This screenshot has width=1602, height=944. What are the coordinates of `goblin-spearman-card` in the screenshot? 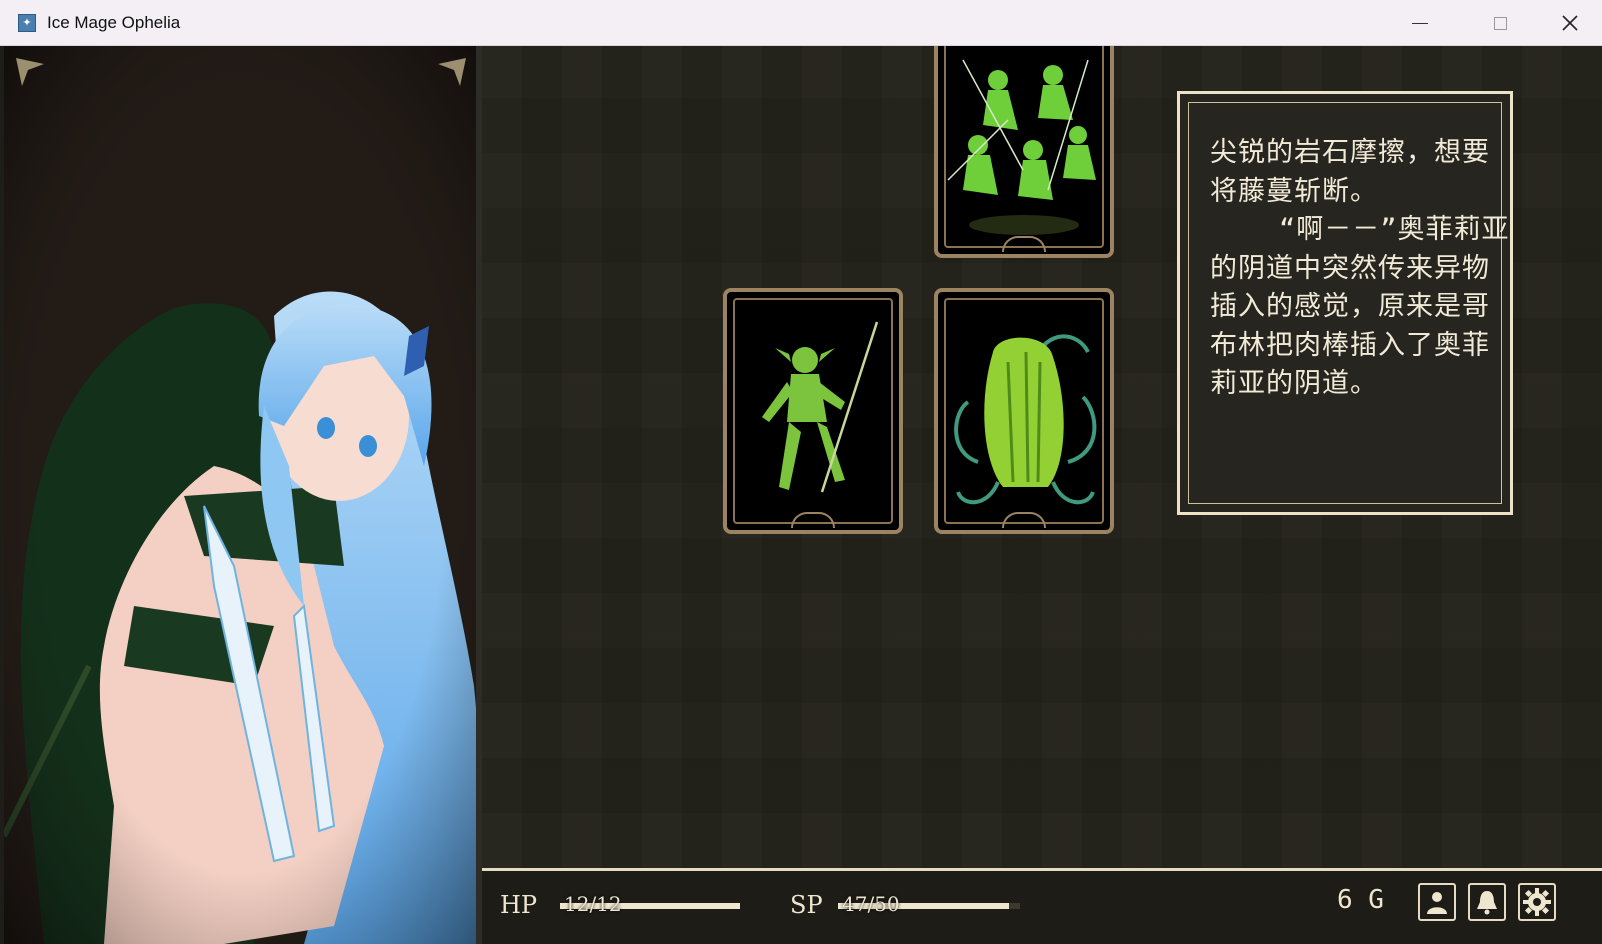 It's located at (813, 411).